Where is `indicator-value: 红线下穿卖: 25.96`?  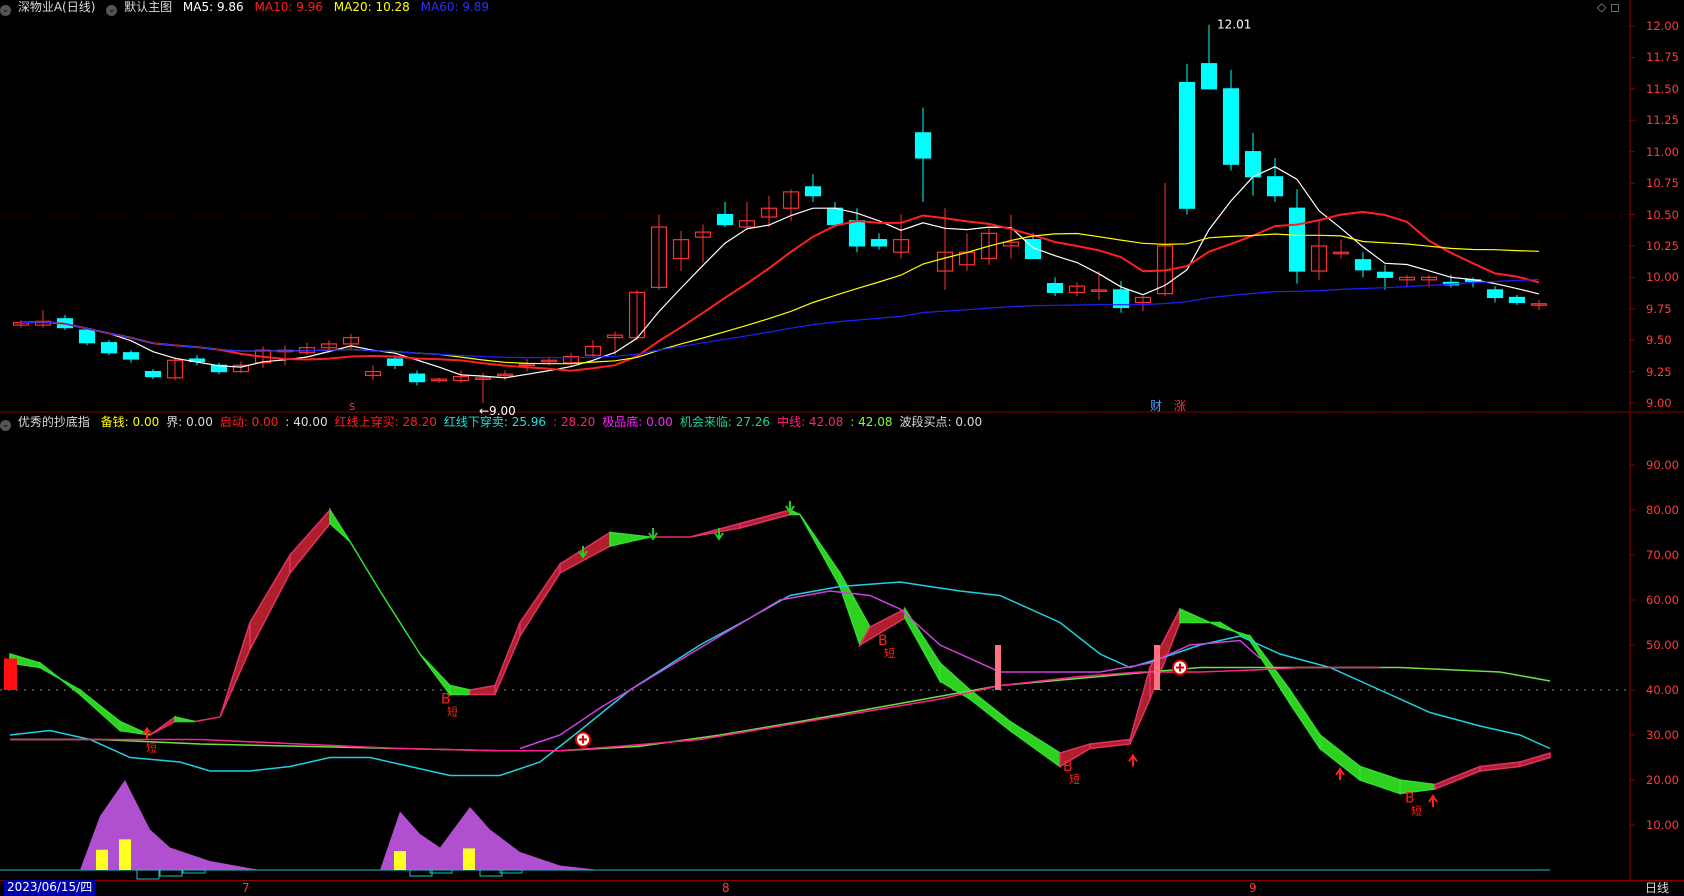
indicator-value: 红线下穿卖: 25.96 is located at coordinates (495, 422).